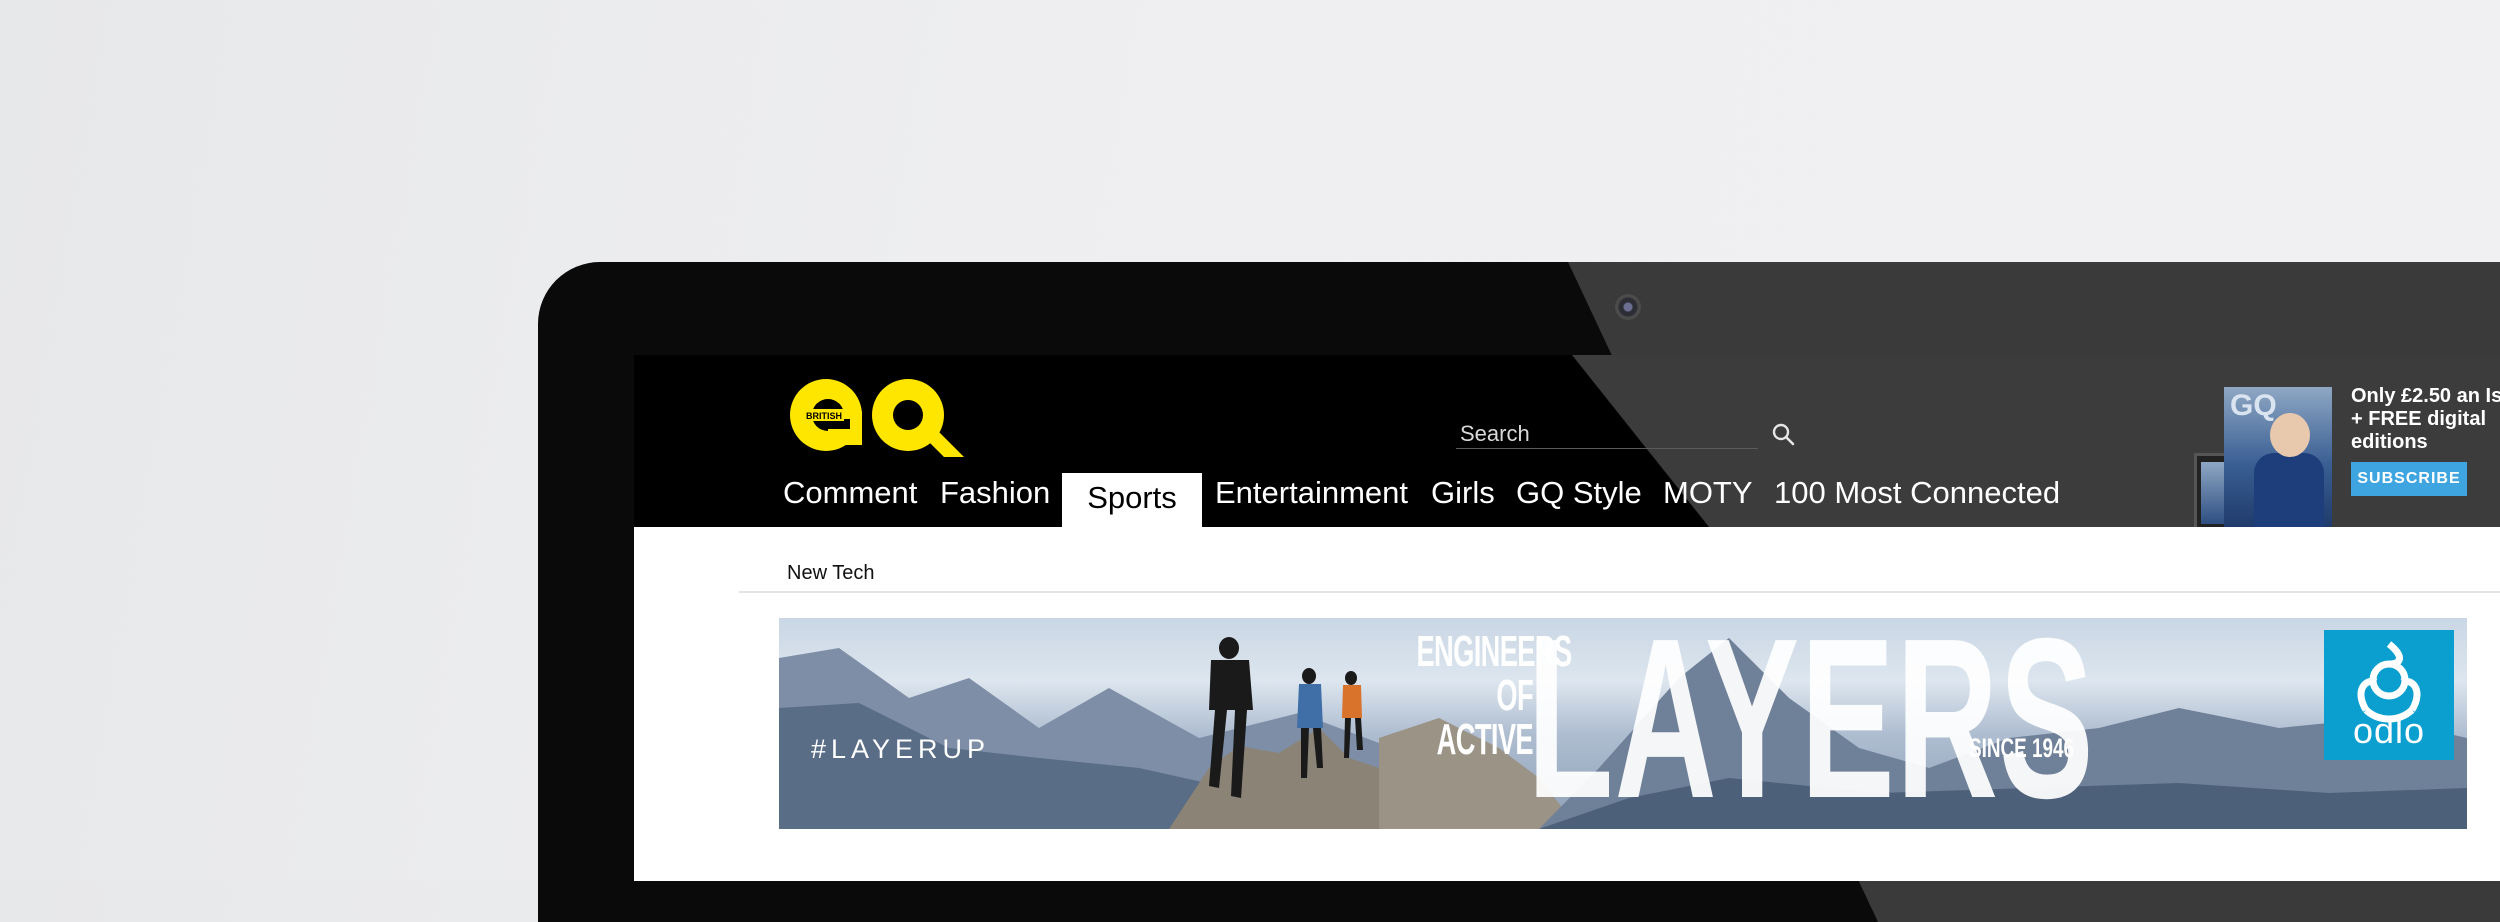  Describe the element at coordinates (1579, 499) in the screenshot. I see `nav-item-gq-style: GQ Style` at that location.